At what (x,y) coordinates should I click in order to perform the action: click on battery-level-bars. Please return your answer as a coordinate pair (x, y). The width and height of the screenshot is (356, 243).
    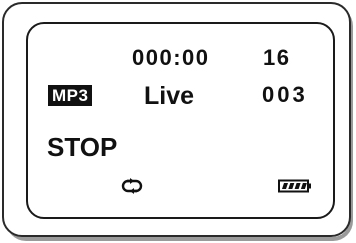
    Looking at the image, I should click on (294, 186).